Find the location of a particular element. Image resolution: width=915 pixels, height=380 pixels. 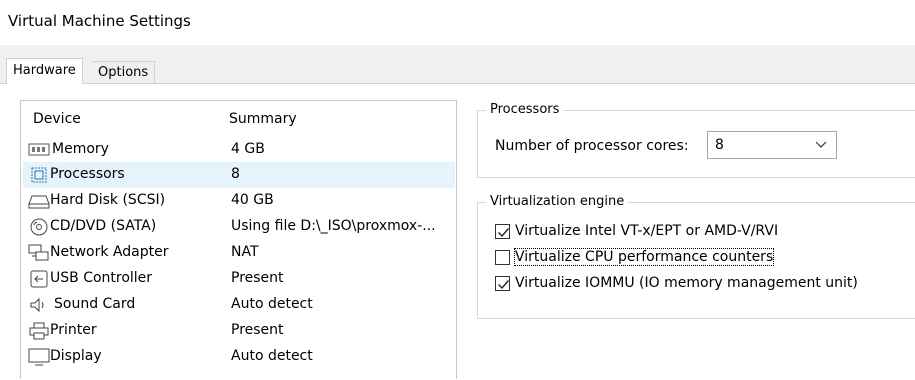

device-name: CD/DVD (SATA) is located at coordinates (103, 226).